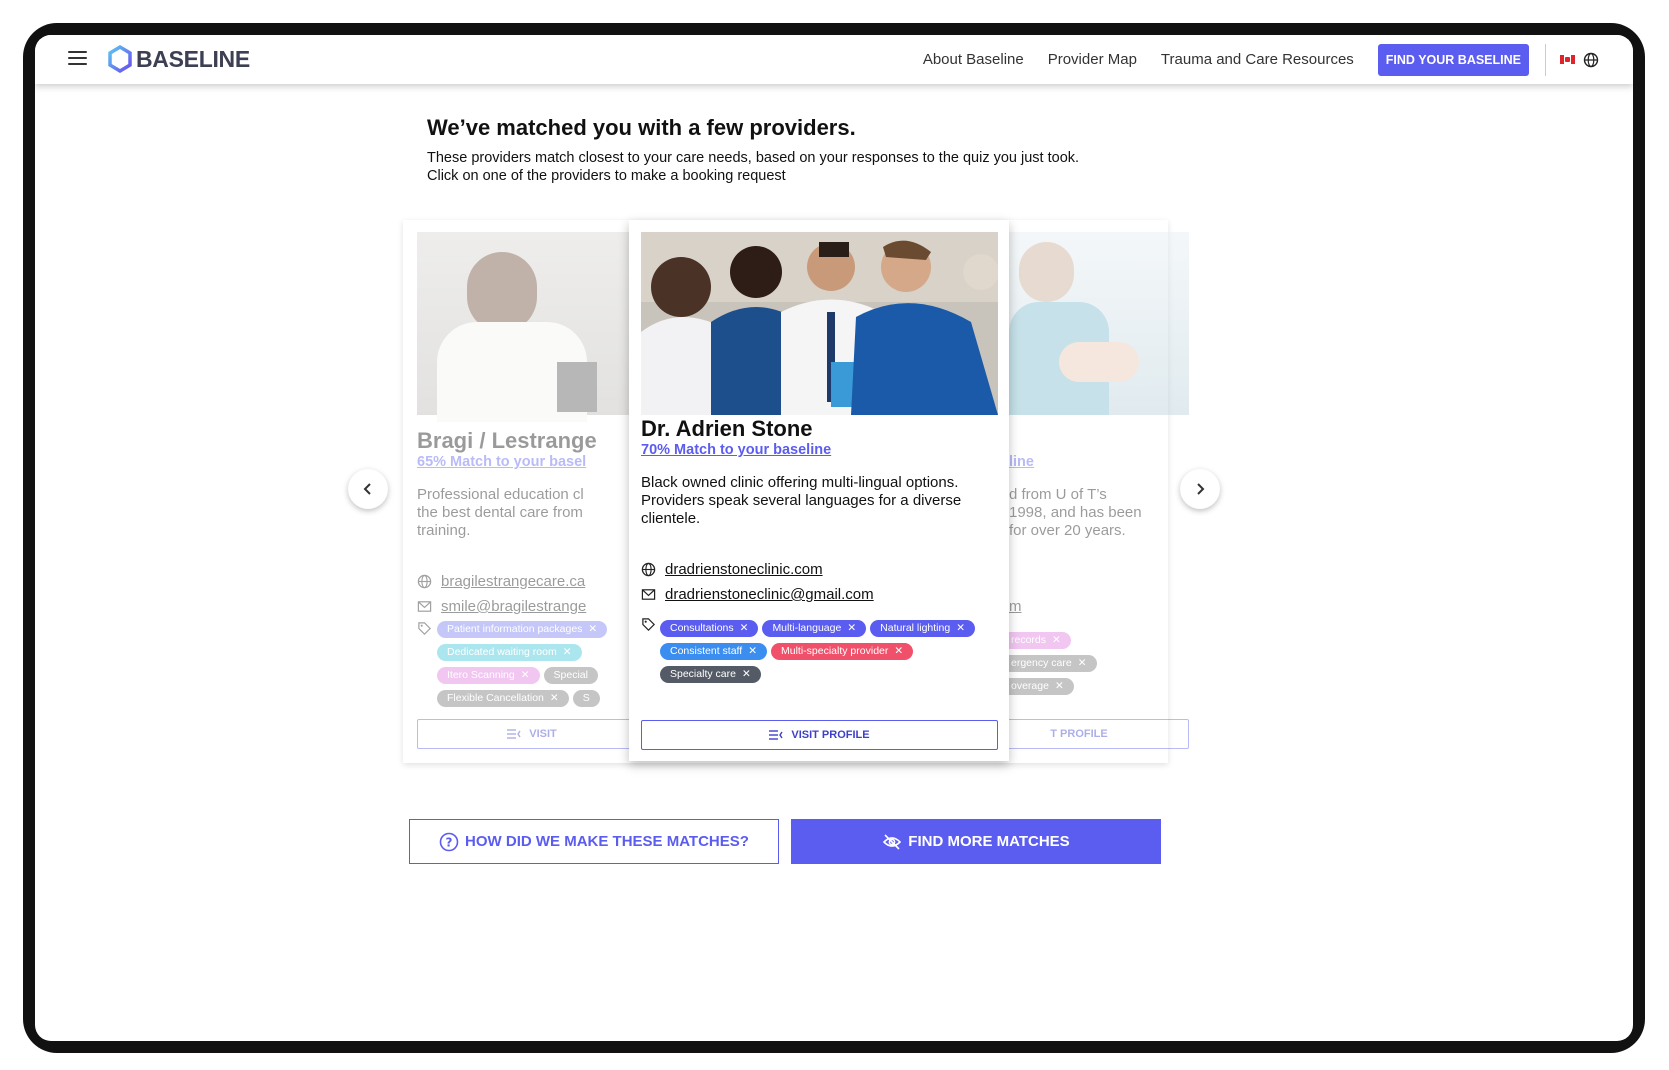 Image resolution: width=1669 pixels, height=1070 pixels. Describe the element at coordinates (769, 594) in the screenshot. I see `email-link: dradrienstoneclinic@gmail.com` at that location.